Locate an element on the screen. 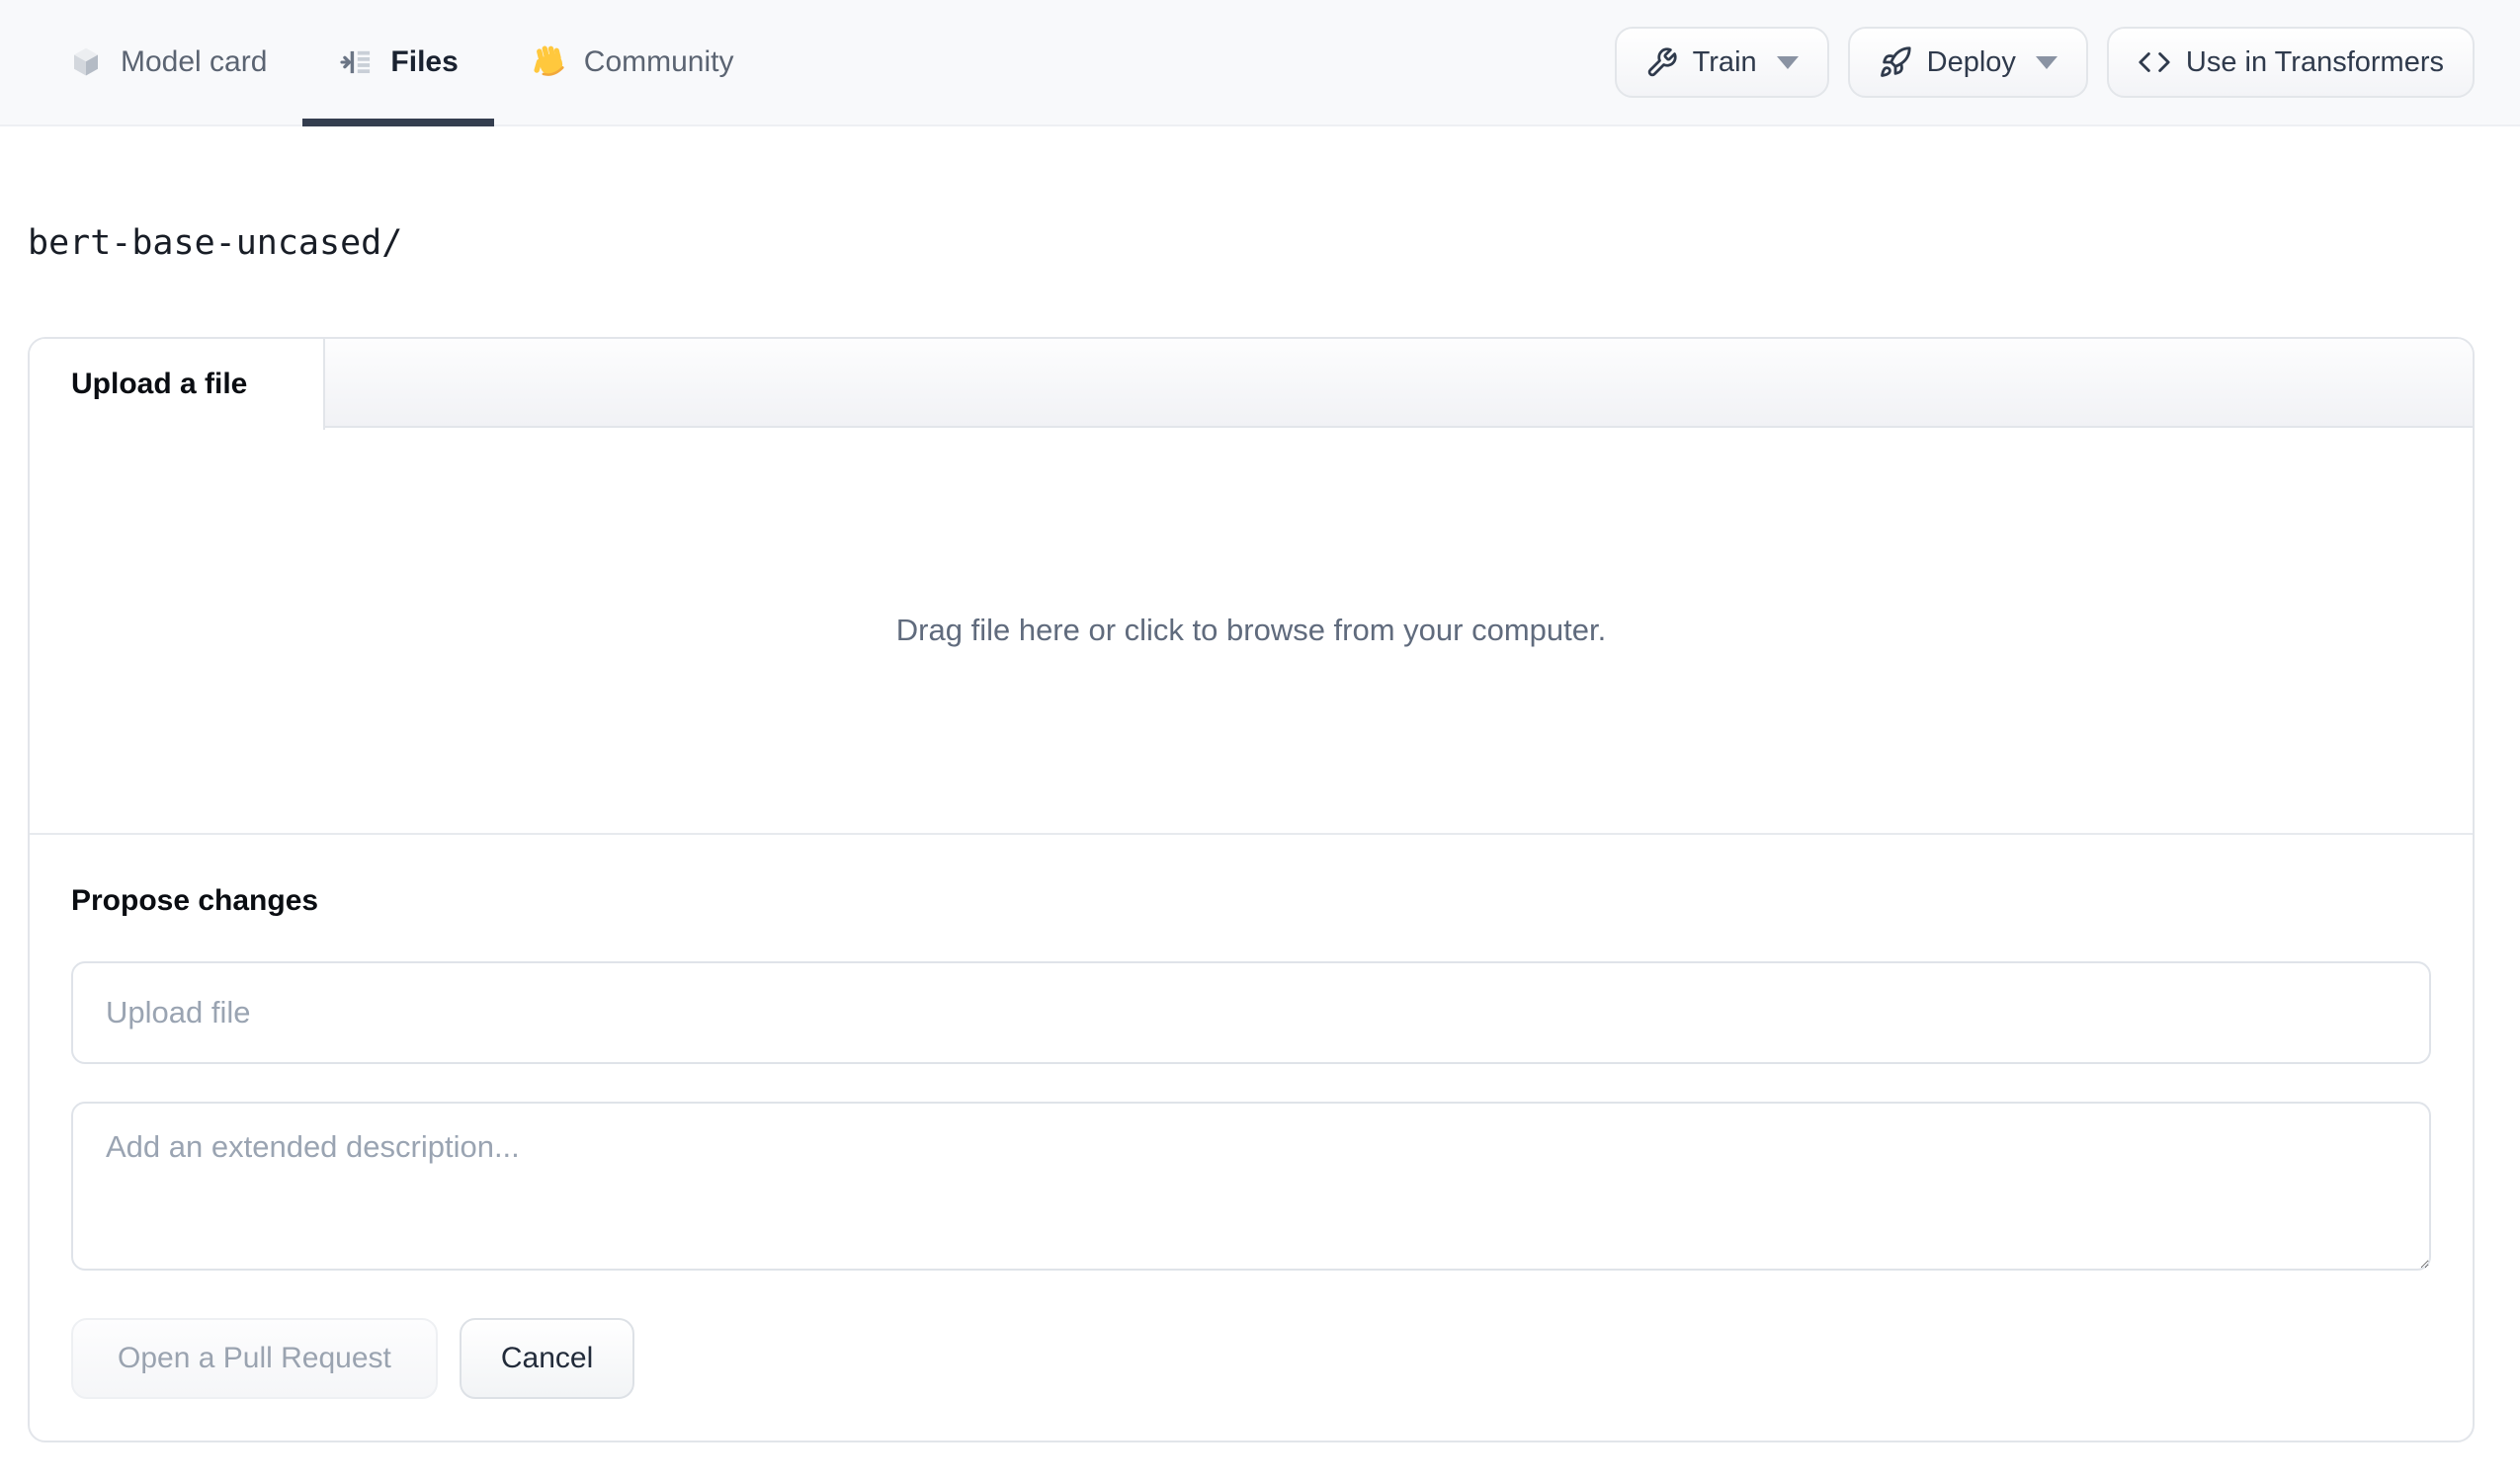 The image size is (2520, 1482). files-tree-icon is located at coordinates (356, 62).